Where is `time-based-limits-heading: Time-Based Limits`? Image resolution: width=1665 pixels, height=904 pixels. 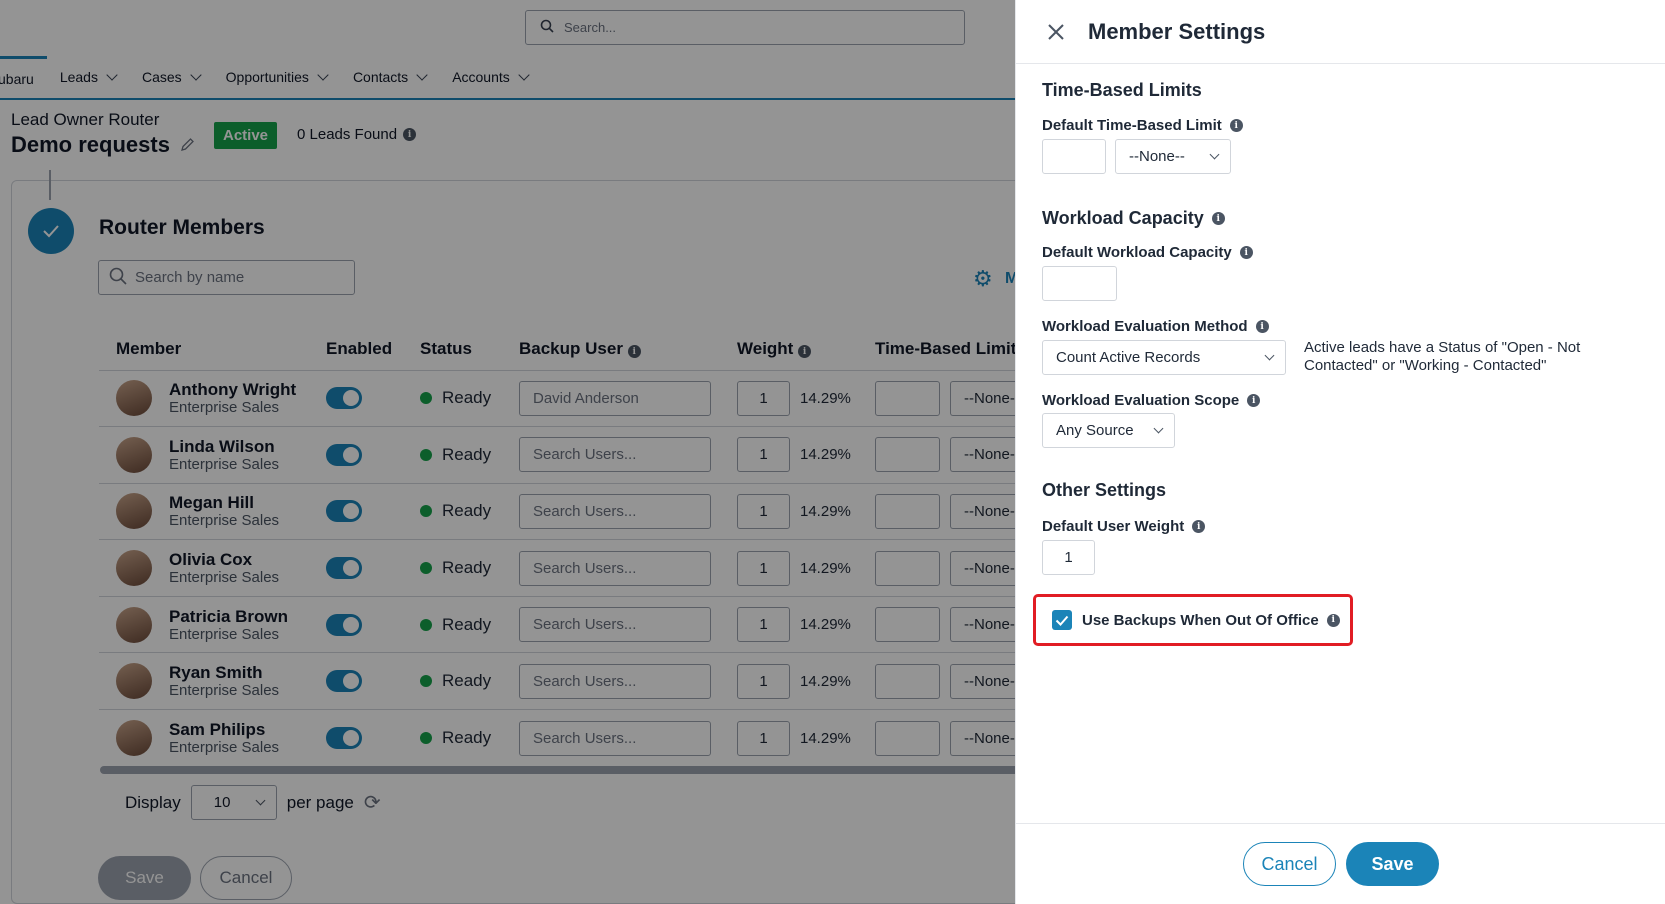
time-based-limits-heading: Time-Based Limits is located at coordinates (1122, 90).